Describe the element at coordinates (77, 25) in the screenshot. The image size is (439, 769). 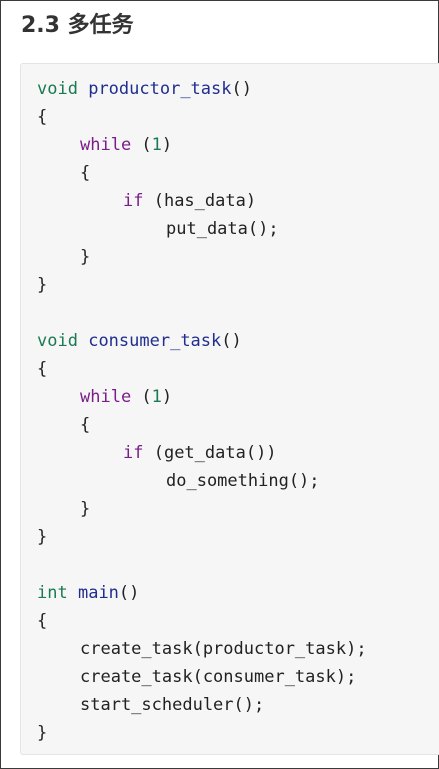
I see `section-heading: 2.3 多任务` at that location.